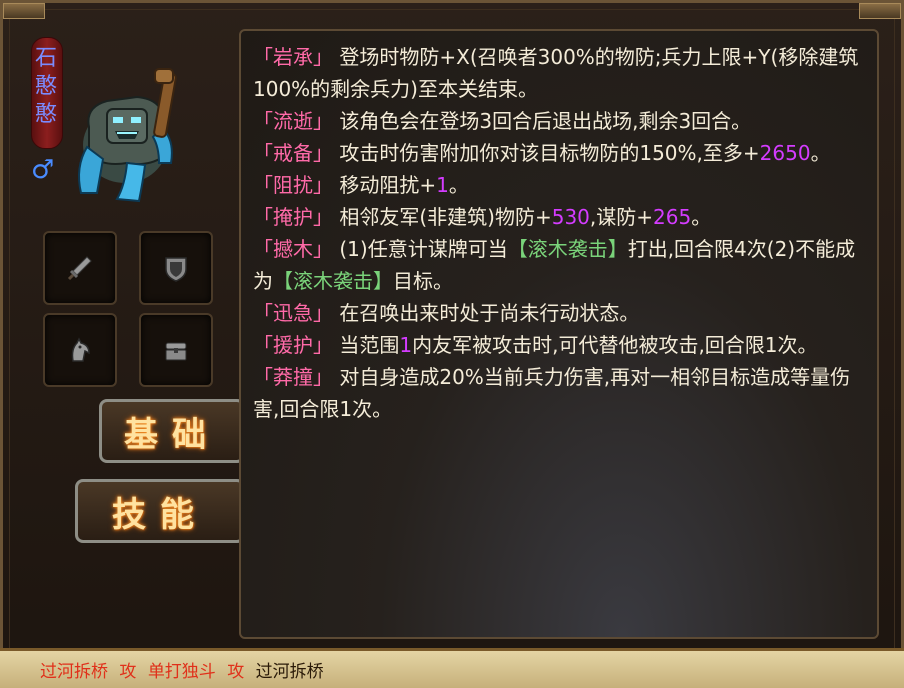 The image size is (904, 688). I want to click on horse-icon, so click(80, 349).